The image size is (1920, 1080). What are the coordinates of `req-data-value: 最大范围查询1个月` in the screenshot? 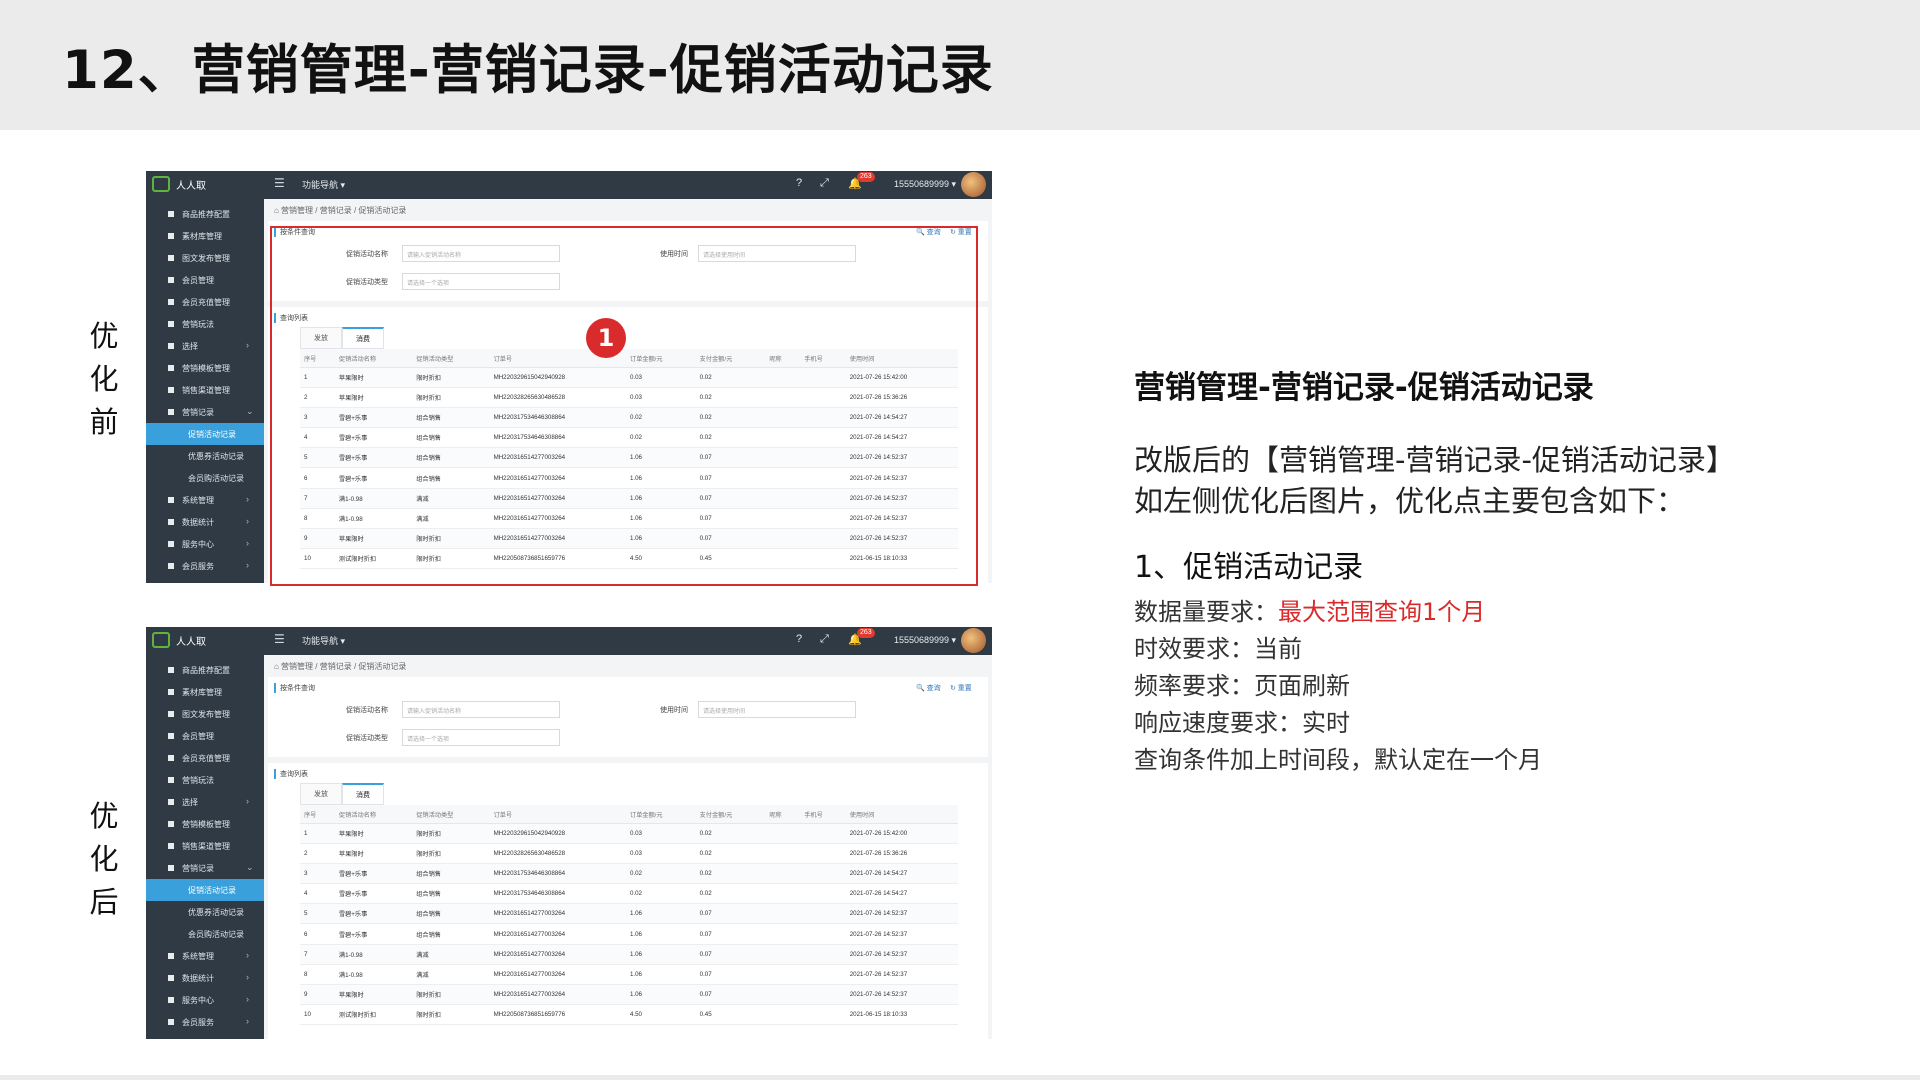 It's located at (1382, 612).